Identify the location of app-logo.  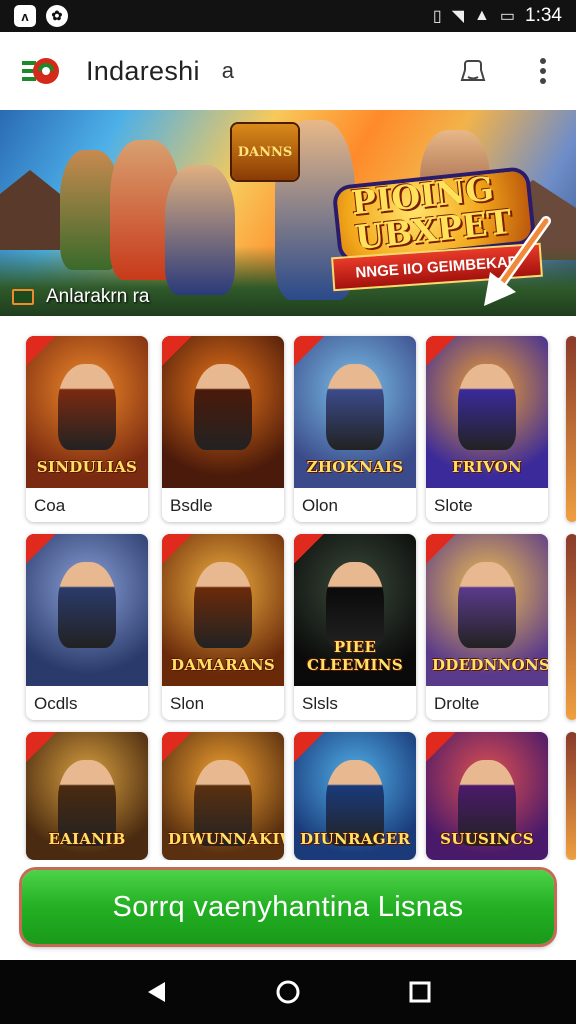
(40, 71).